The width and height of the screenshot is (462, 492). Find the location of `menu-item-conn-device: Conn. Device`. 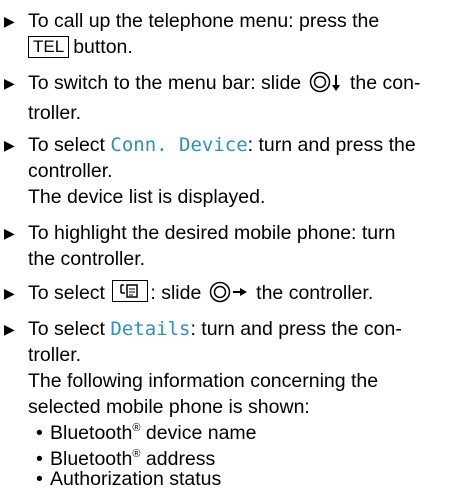

menu-item-conn-device: Conn. Device is located at coordinates (179, 145).